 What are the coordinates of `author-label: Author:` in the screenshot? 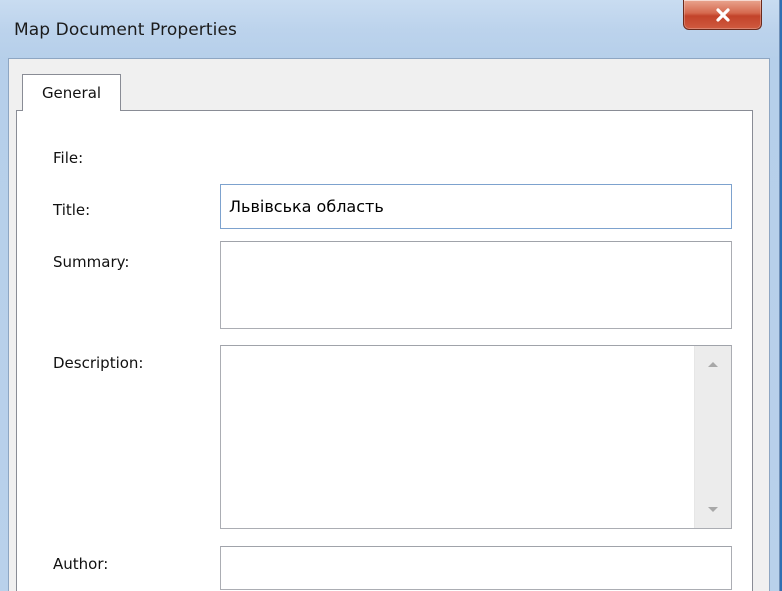 It's located at (81, 564).